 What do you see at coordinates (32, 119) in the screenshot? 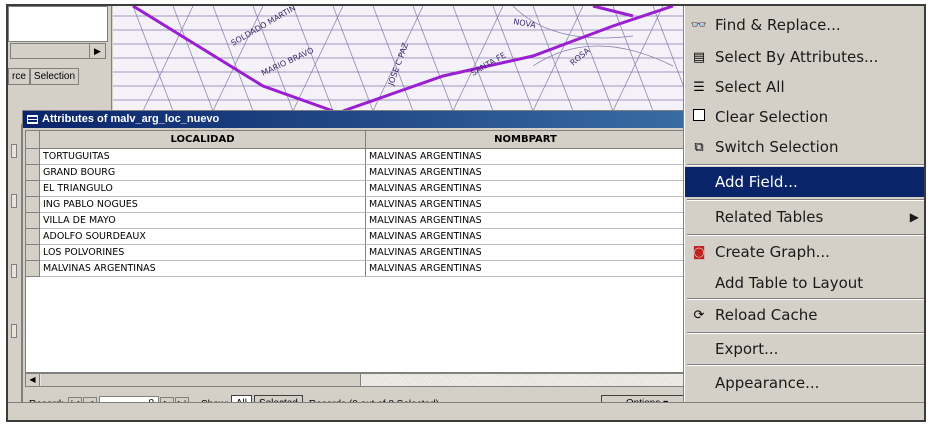
I see `table-icon` at bounding box center [32, 119].